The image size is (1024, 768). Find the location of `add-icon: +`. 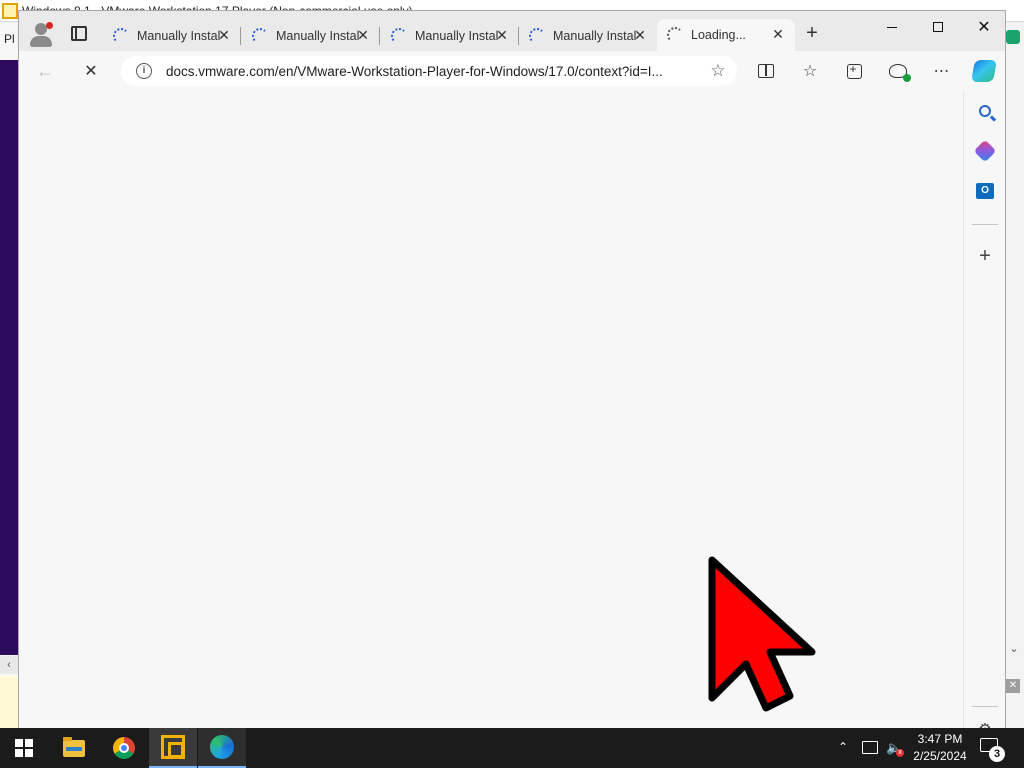

add-icon: + is located at coordinates (985, 255).